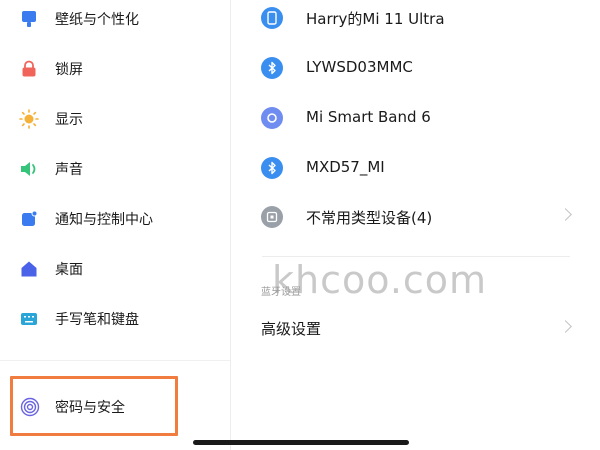 The width and height of the screenshot is (600, 450). What do you see at coordinates (115, 169) in the screenshot?
I see `sidebar-item-sound: 声音` at bounding box center [115, 169].